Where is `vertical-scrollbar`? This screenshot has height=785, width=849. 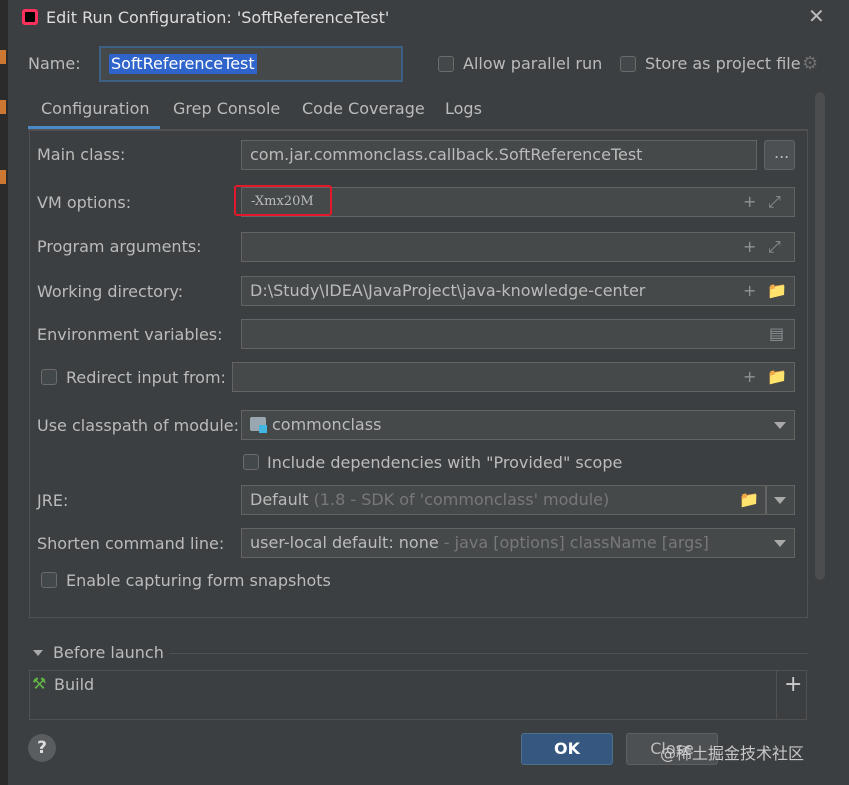 vertical-scrollbar is located at coordinates (820, 336).